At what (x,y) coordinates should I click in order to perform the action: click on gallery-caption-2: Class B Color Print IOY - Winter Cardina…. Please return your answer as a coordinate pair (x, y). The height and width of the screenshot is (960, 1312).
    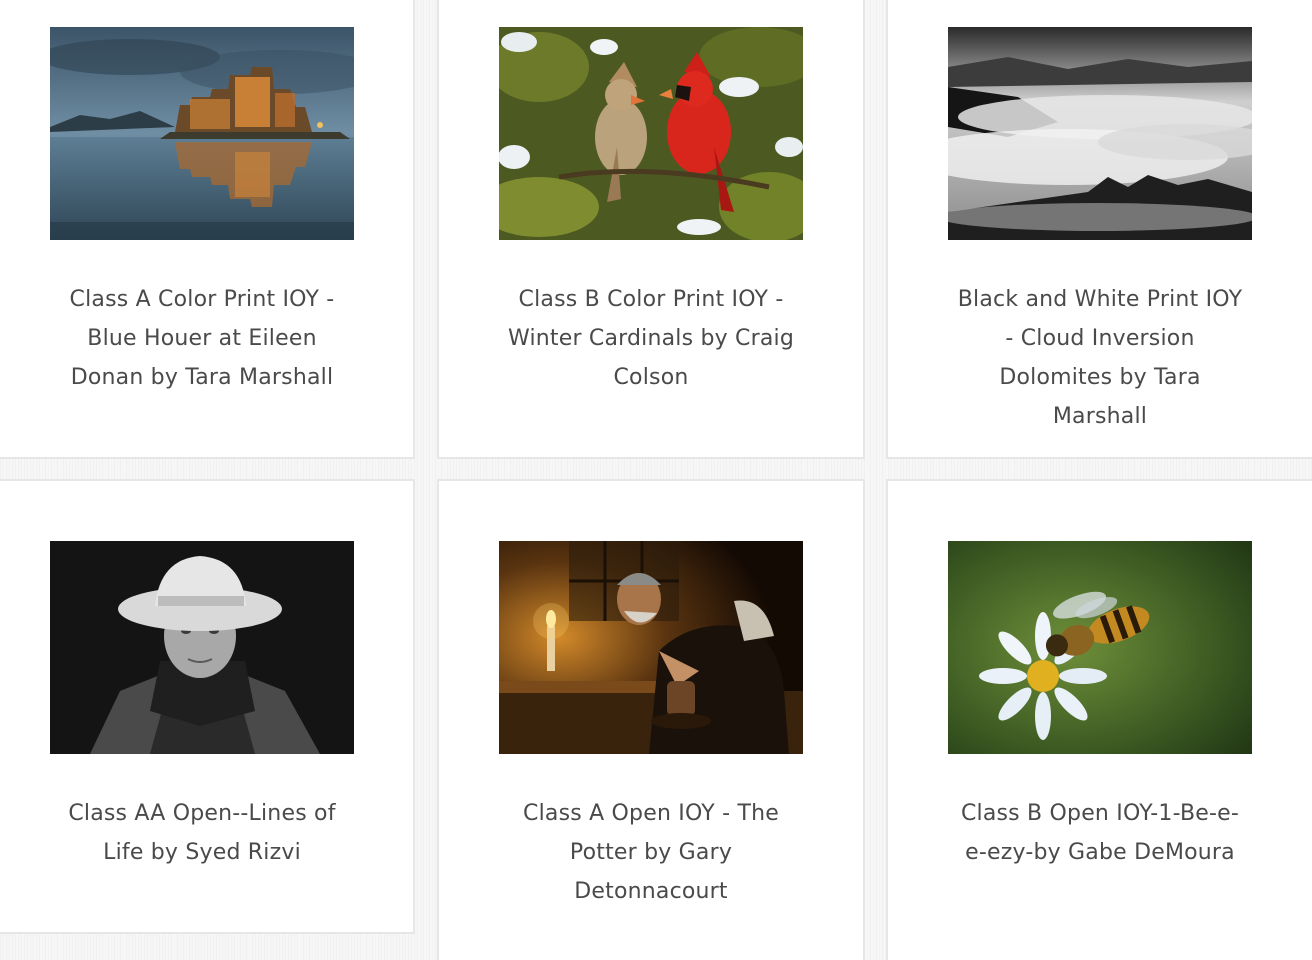
    Looking at the image, I should click on (651, 338).